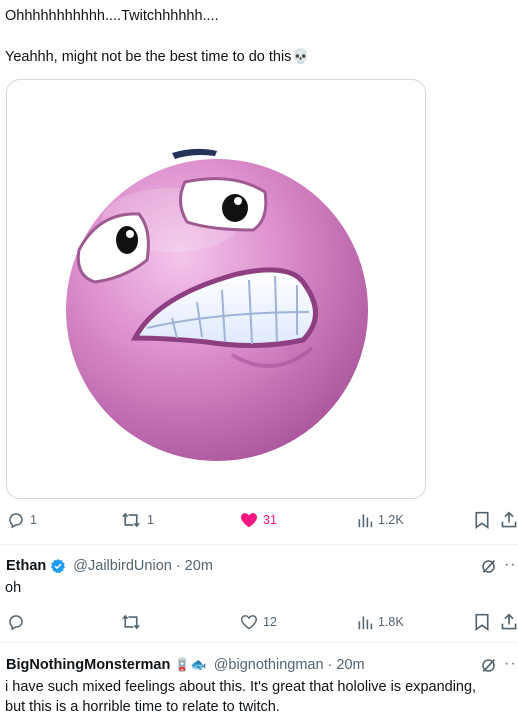  I want to click on display-name: BigNothingMonsterman, so click(88, 665).